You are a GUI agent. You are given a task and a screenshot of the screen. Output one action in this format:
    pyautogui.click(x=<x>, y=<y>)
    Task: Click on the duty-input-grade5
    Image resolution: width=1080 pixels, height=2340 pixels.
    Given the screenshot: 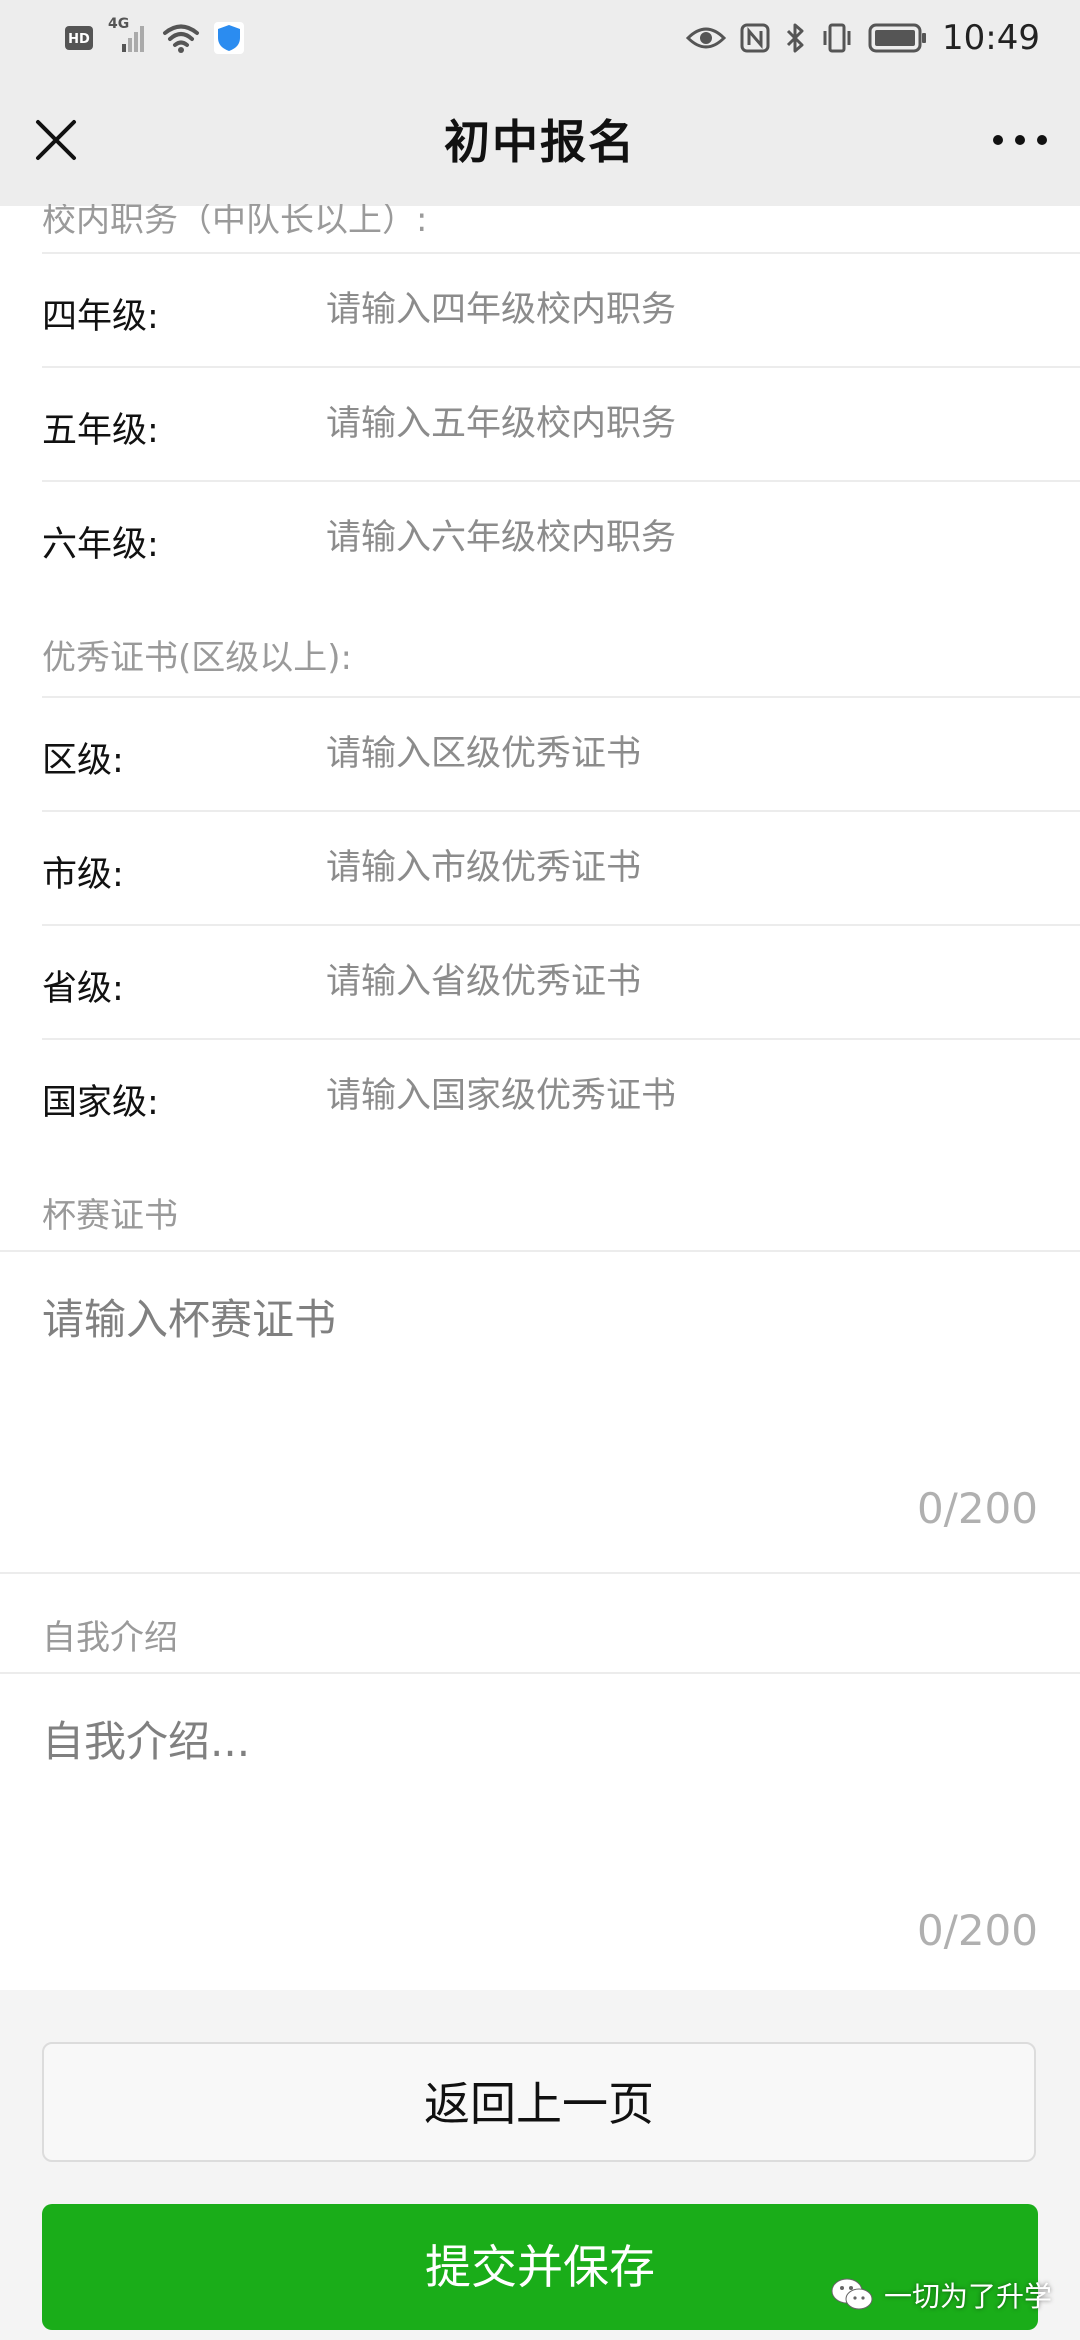 What is the action you would take?
    pyautogui.click(x=686, y=424)
    